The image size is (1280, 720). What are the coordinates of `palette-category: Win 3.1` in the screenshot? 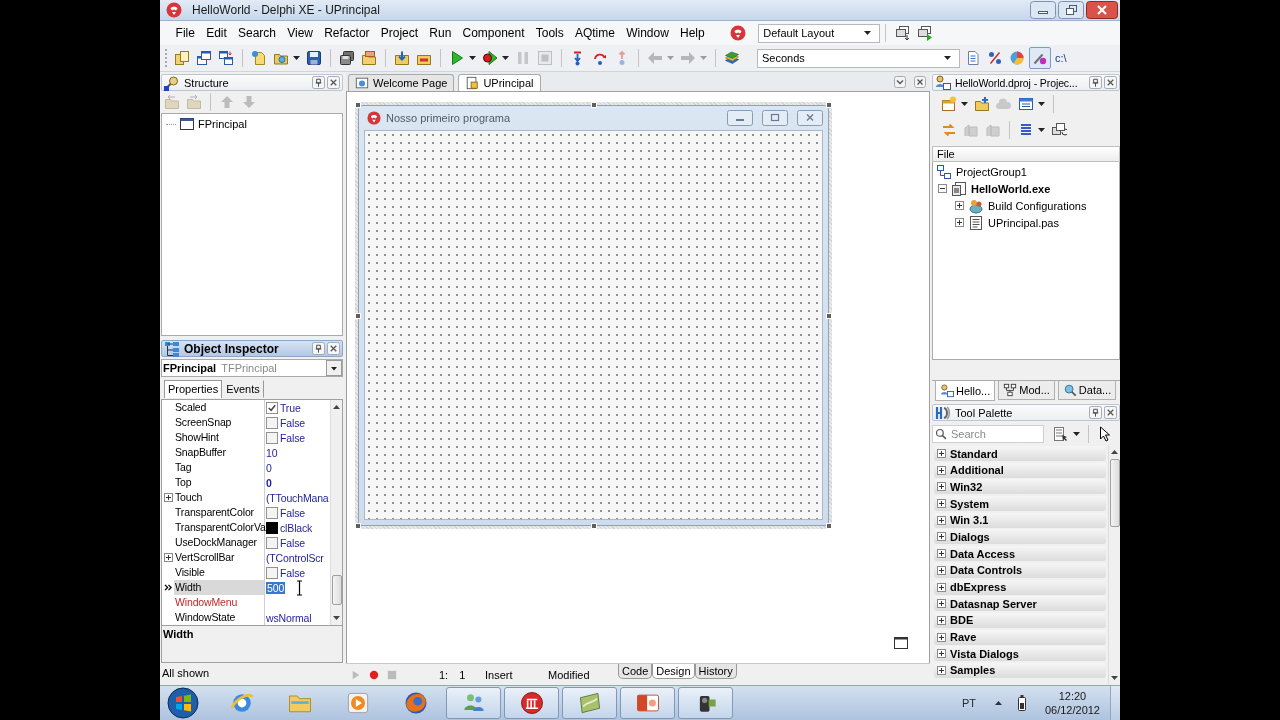 It's located at (1020, 520).